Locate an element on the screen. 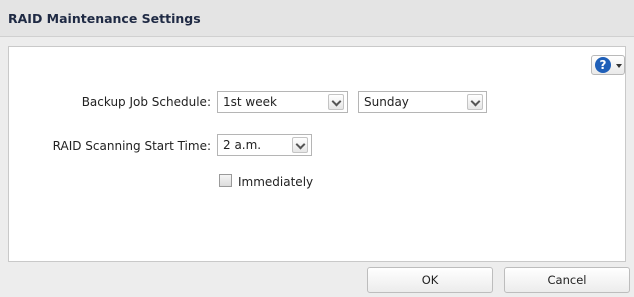 Image resolution: width=634 pixels, height=297 pixels. dialog-title: RAID Maintenance Settings is located at coordinates (104, 18).